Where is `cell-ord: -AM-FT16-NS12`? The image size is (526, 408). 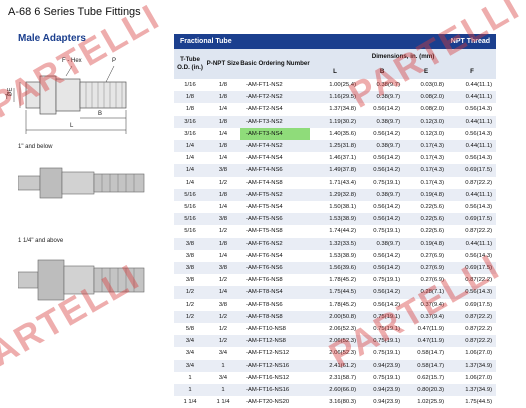 cell-ord: -AM-FT16-NS12 is located at coordinates (268, 377).